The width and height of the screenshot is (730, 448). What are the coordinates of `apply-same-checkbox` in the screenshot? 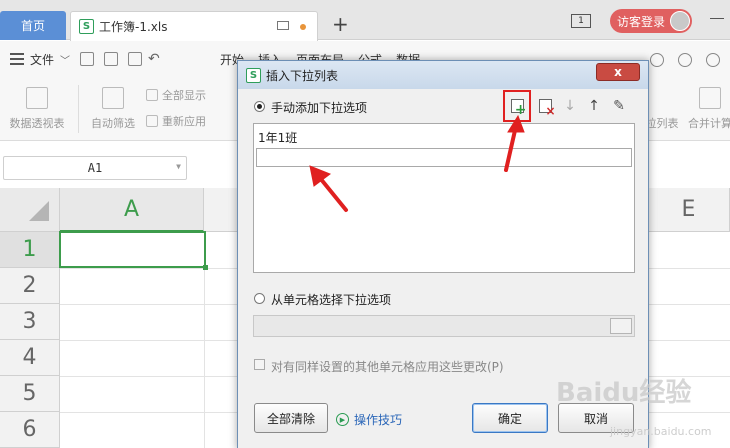 It's located at (259, 364).